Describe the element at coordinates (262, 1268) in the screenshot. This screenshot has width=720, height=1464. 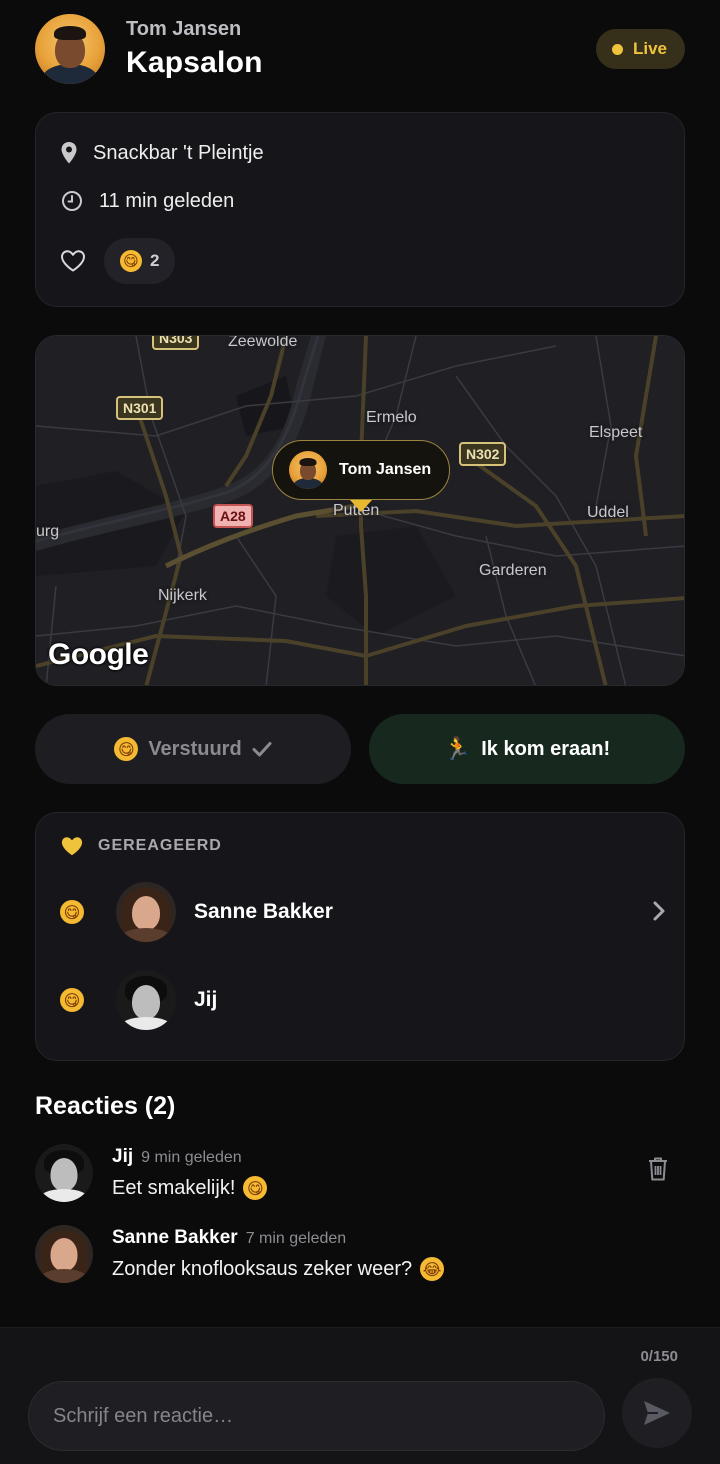
I see `comment-body: Zonder knoflooksaus zeker weer?` at that location.